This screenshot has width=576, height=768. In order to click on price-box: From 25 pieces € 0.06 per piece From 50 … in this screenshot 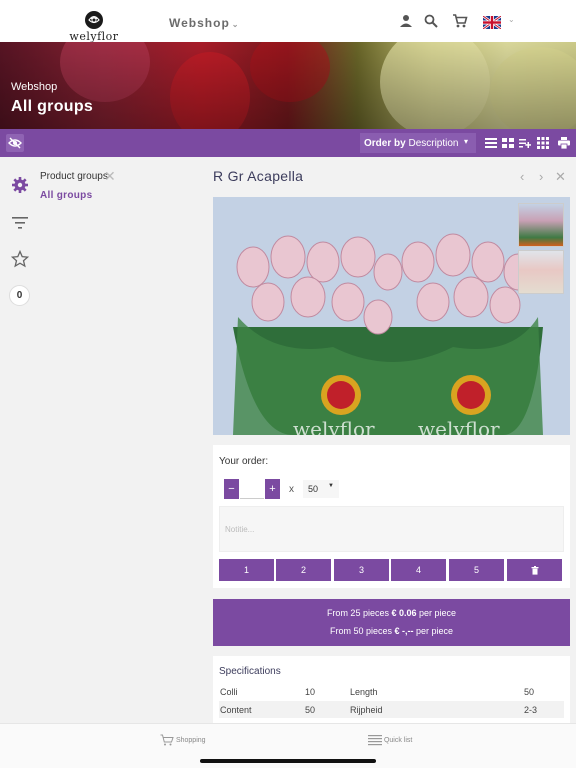, I will do `click(391, 622)`.